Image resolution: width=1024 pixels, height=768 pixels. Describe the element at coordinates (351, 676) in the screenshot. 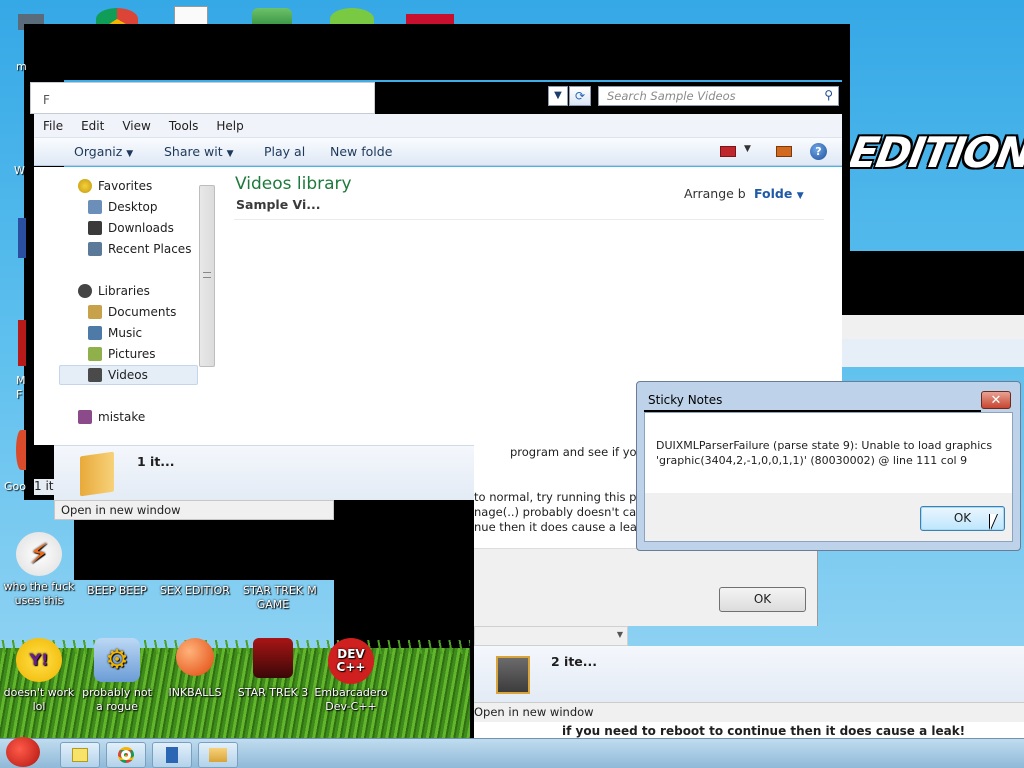

I see `desktop-icon-devcpp: DEV C++ Embarcadero Dev-C++` at that location.